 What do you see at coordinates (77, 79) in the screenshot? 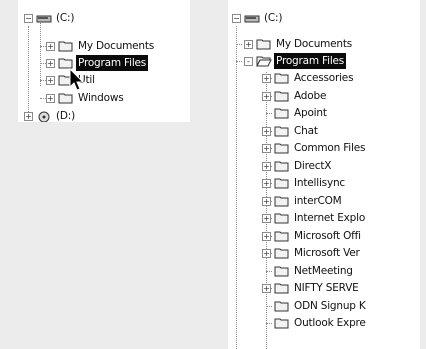
I see `mouse-pointer-icon` at bounding box center [77, 79].